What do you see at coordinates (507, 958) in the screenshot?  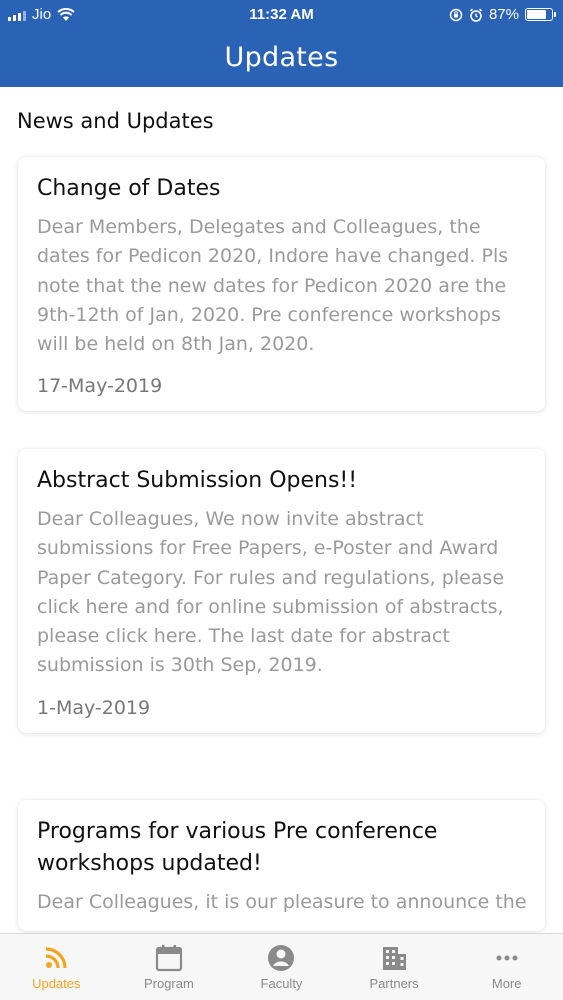 I see `more-icon` at bounding box center [507, 958].